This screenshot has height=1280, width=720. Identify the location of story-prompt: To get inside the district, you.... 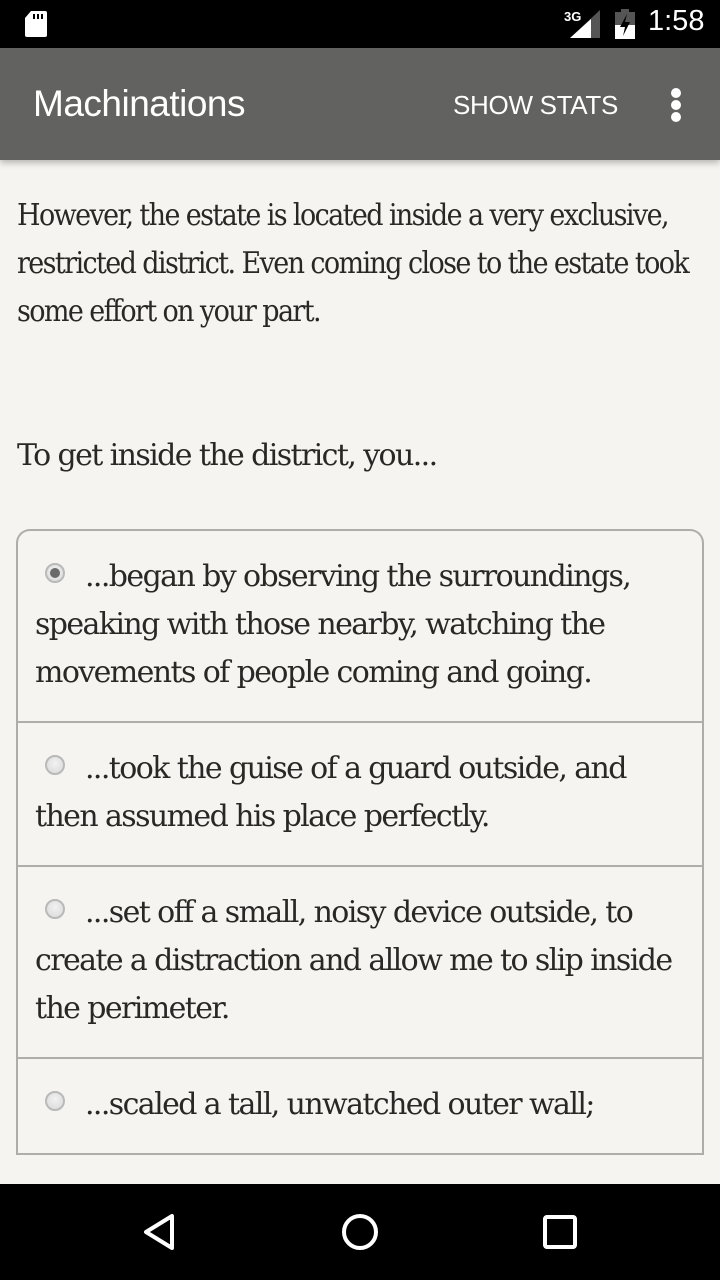
(227, 455).